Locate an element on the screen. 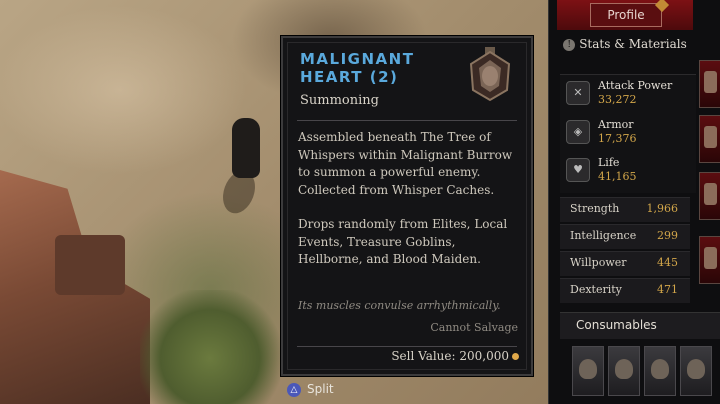  attribute-value: 445 is located at coordinates (667, 262).